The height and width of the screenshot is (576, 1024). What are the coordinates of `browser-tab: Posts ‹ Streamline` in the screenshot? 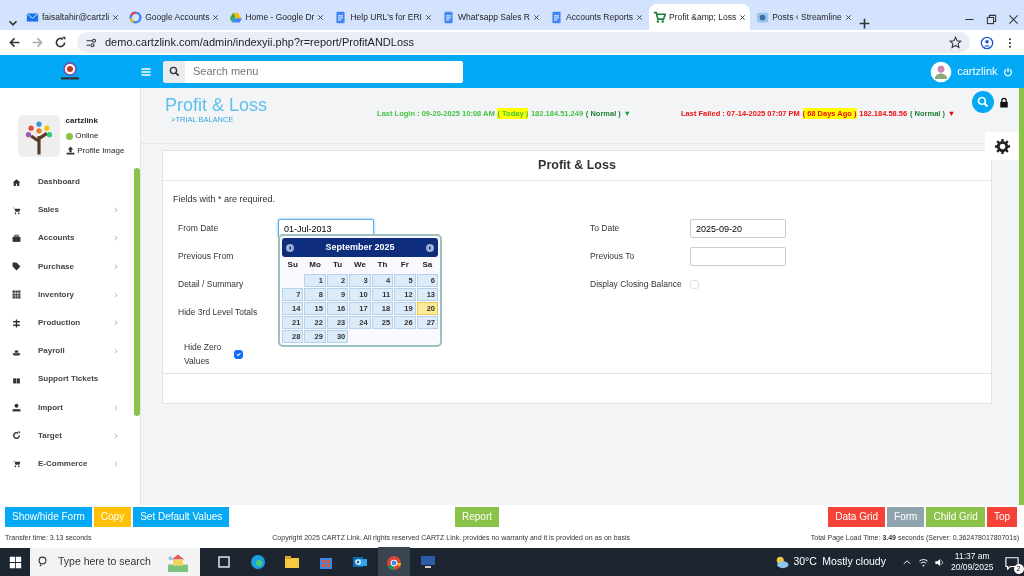 It's located at (804, 17).